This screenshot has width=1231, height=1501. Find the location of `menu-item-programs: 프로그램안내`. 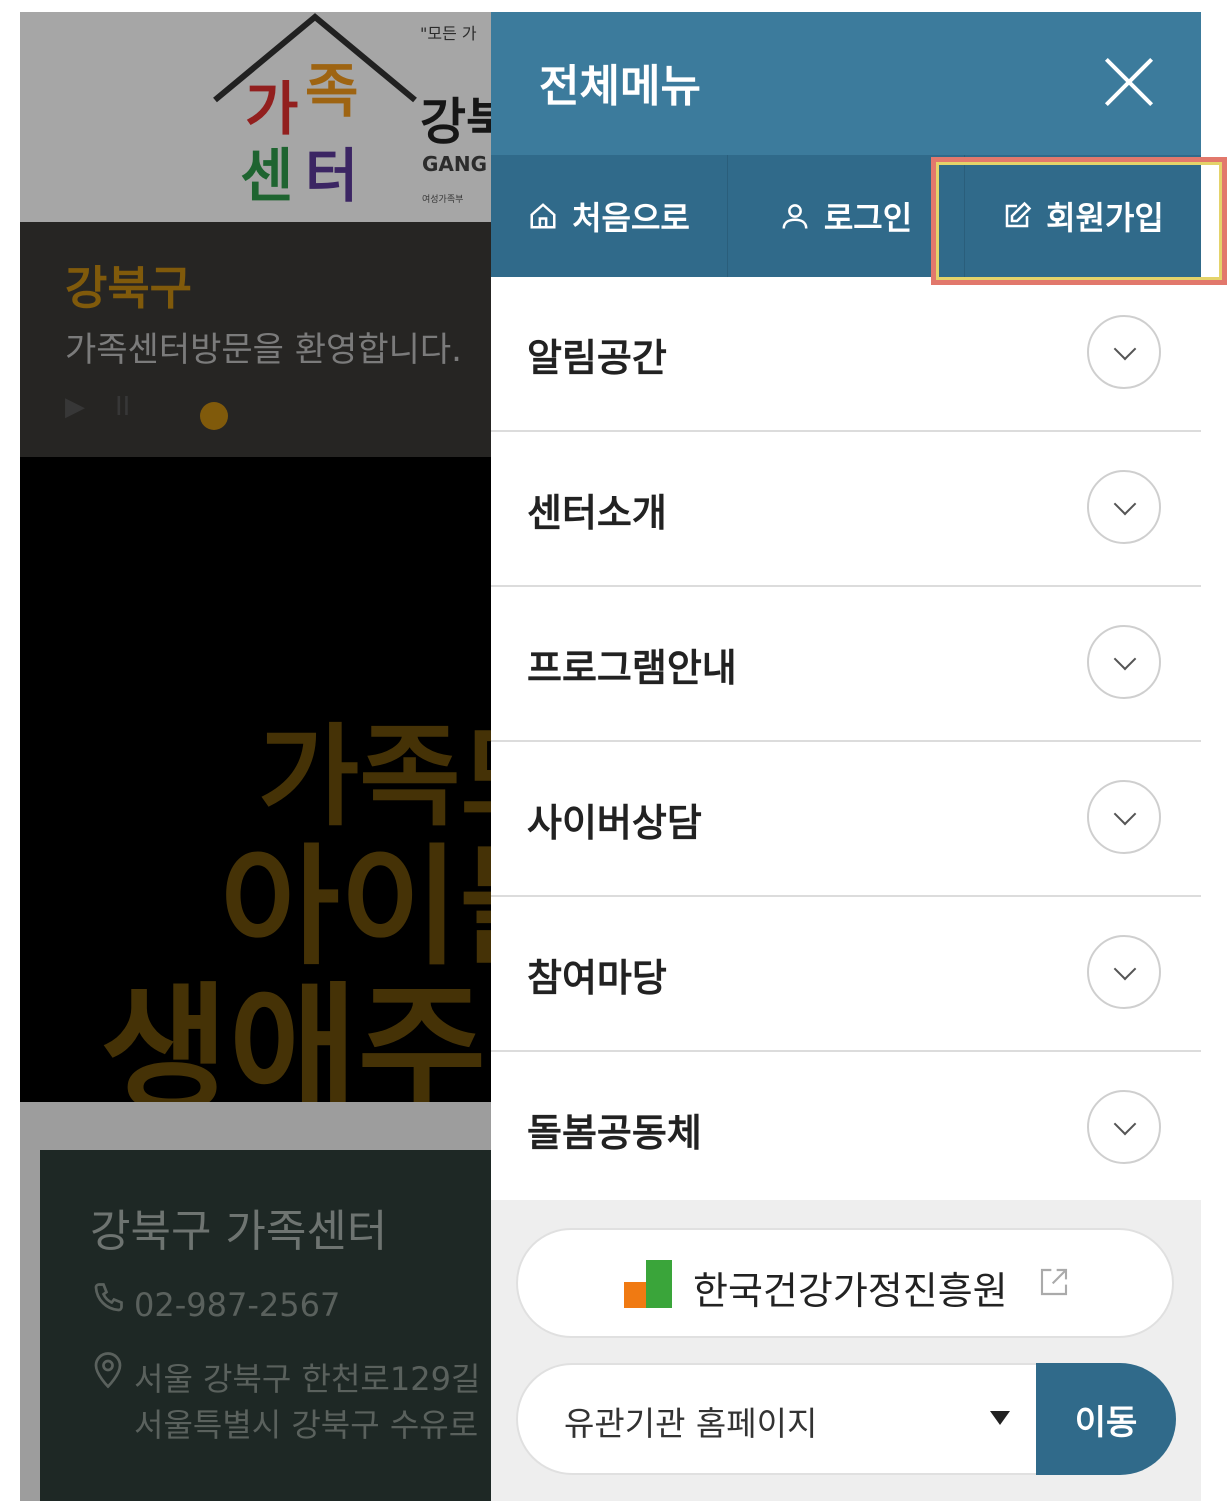

menu-item-programs: 프로그램안내 is located at coordinates (846, 664).